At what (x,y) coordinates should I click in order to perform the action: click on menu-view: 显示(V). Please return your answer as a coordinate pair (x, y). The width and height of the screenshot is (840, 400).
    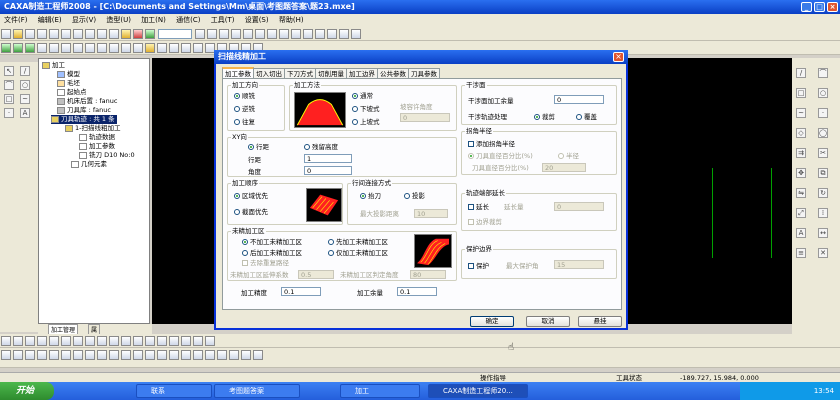
    Looking at the image, I should click on (84, 20).